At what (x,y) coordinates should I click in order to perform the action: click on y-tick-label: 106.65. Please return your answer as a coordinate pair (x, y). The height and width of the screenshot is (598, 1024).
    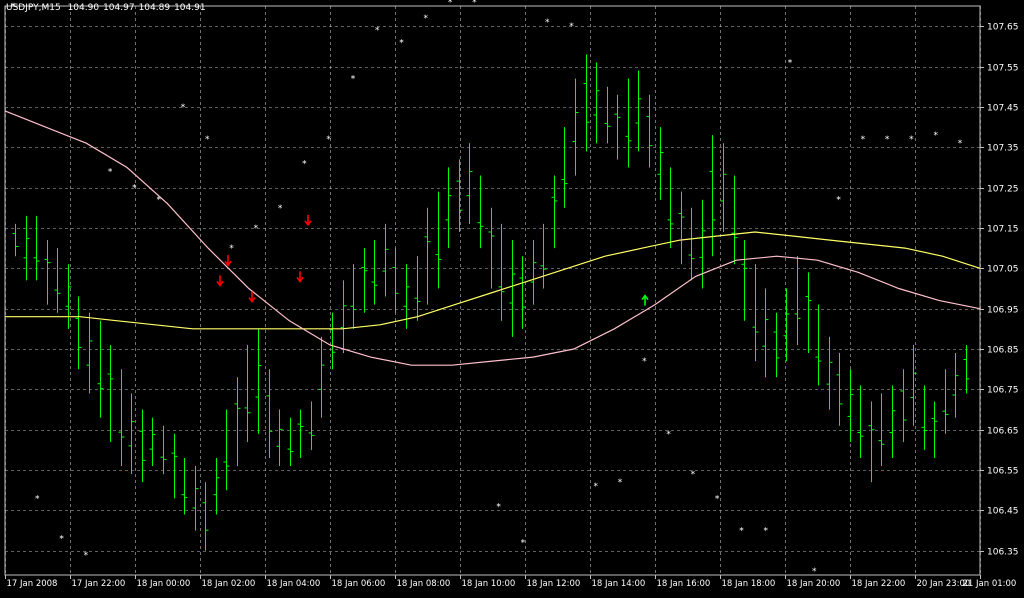
    Looking at the image, I should click on (1003, 432).